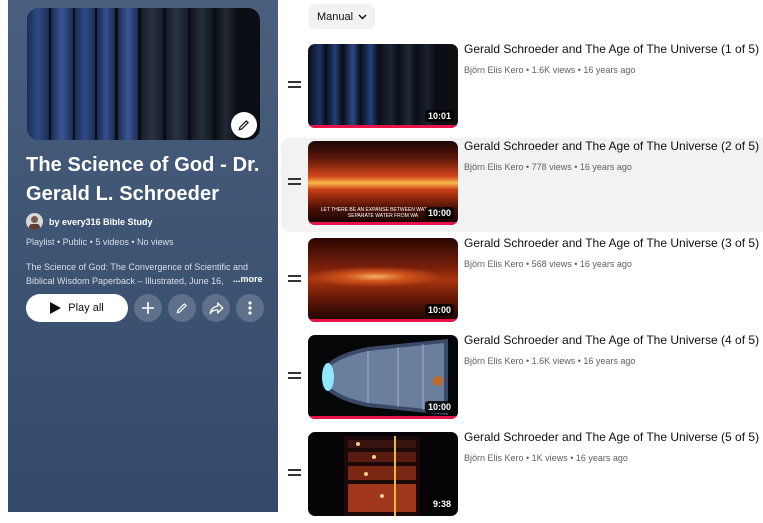  What do you see at coordinates (362, 16) in the screenshot?
I see `chevron-down-icon` at bounding box center [362, 16].